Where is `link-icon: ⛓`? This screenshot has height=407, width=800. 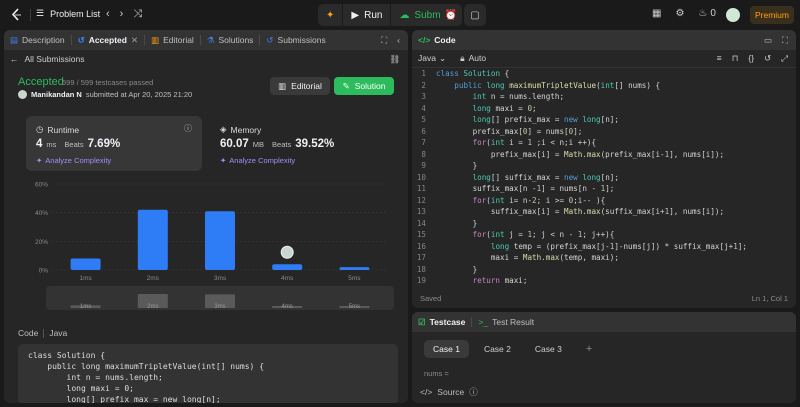 link-icon: ⛓ is located at coordinates (394, 59).